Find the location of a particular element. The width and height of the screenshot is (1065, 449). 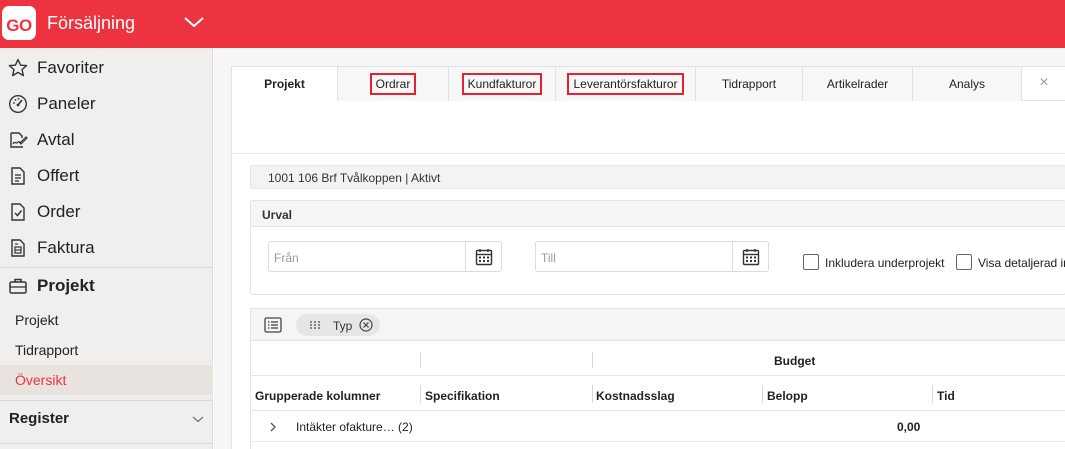

go-logo: GO is located at coordinates (19, 23).